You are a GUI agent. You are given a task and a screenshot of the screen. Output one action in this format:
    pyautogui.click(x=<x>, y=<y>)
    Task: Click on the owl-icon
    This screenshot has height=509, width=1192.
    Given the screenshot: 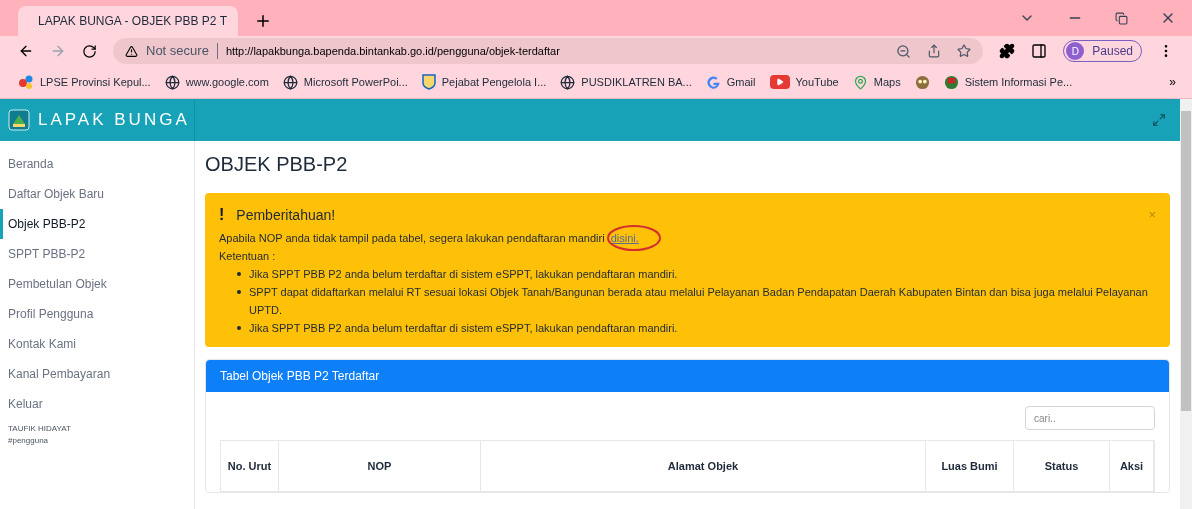 What is the action you would take?
    pyautogui.click(x=922, y=82)
    